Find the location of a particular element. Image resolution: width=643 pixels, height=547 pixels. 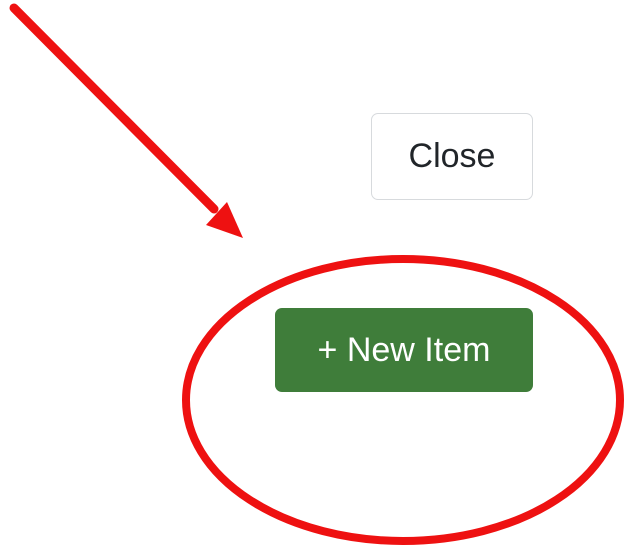

new-item-button: + New Item is located at coordinates (404, 350).